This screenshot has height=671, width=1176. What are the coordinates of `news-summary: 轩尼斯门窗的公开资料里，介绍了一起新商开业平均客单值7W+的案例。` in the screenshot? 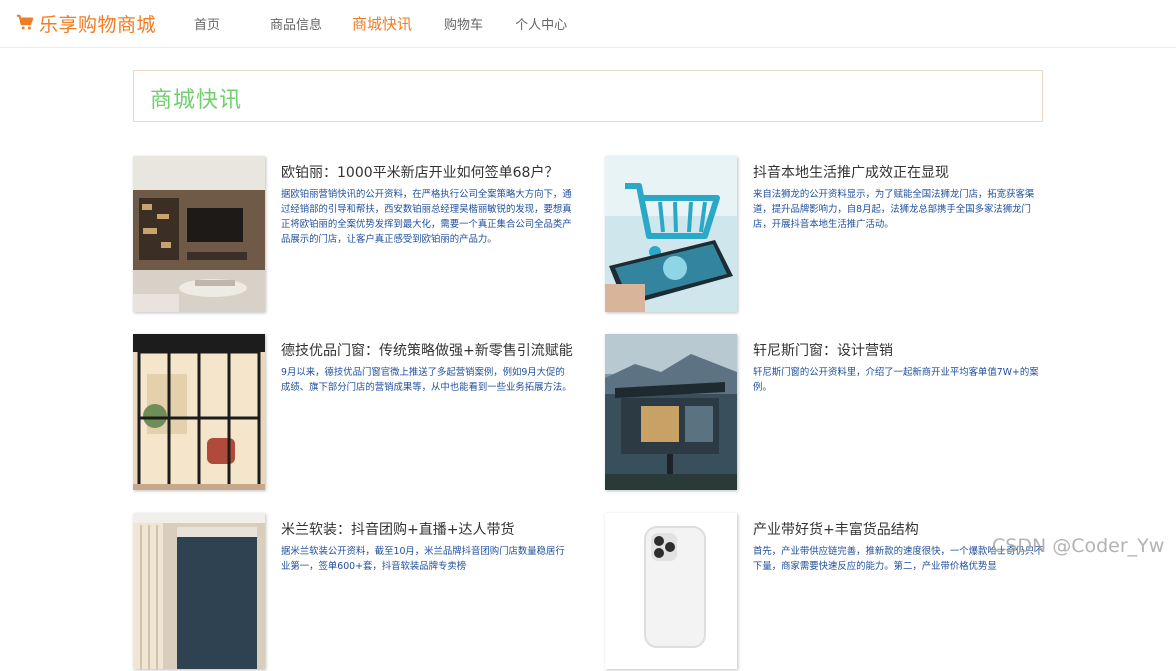 It's located at (896, 380).